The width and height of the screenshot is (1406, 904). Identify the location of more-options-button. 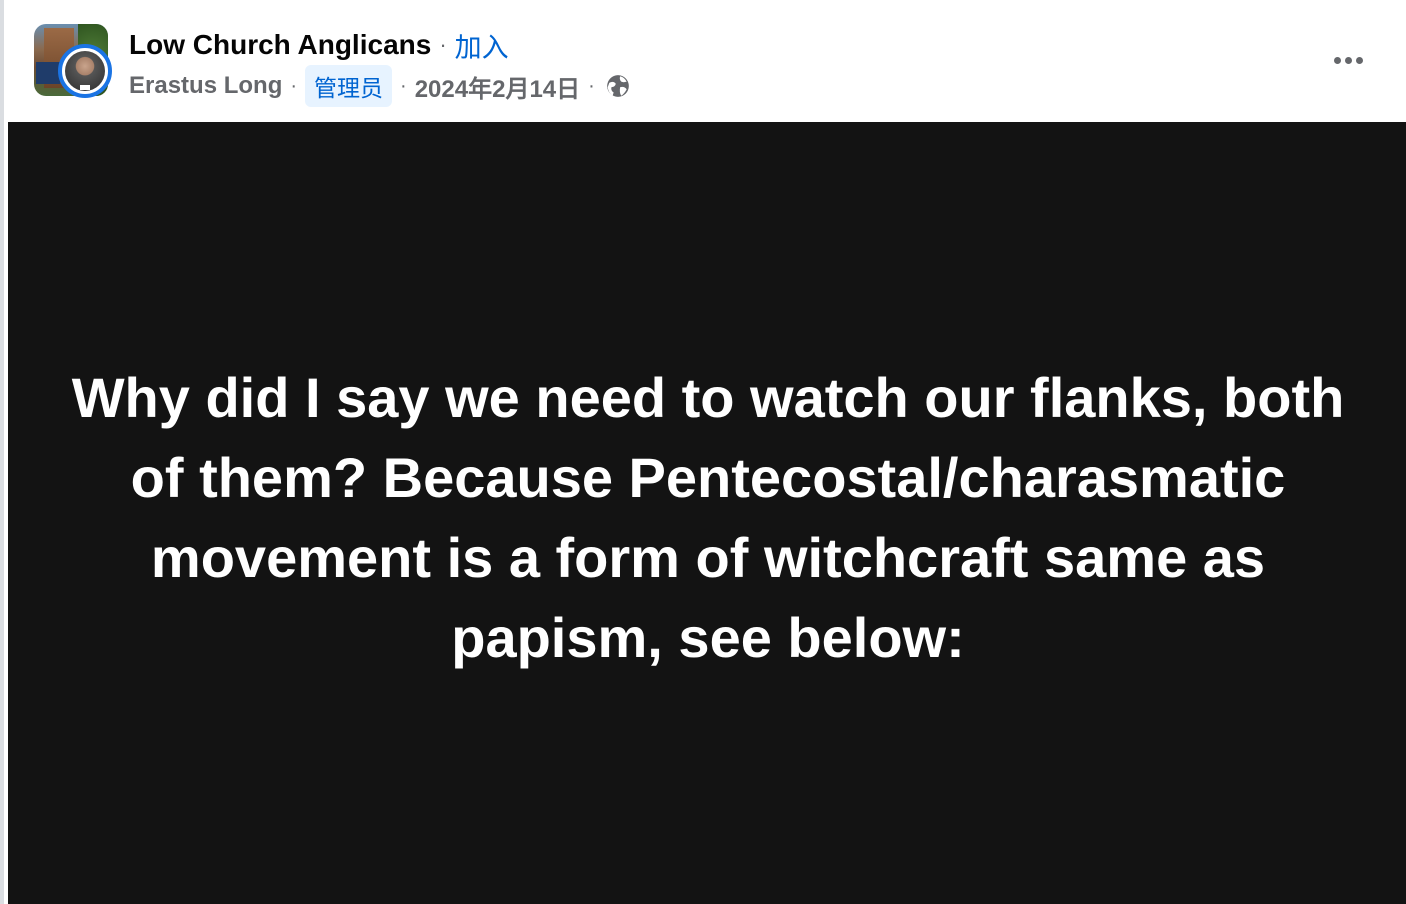
(1348, 60).